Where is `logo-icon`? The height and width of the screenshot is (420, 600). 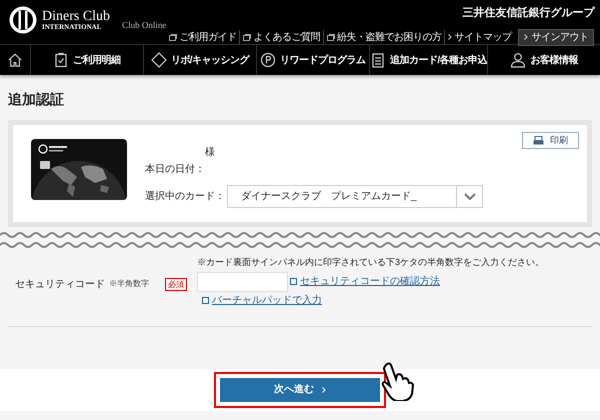 logo-icon is located at coordinates (23, 20).